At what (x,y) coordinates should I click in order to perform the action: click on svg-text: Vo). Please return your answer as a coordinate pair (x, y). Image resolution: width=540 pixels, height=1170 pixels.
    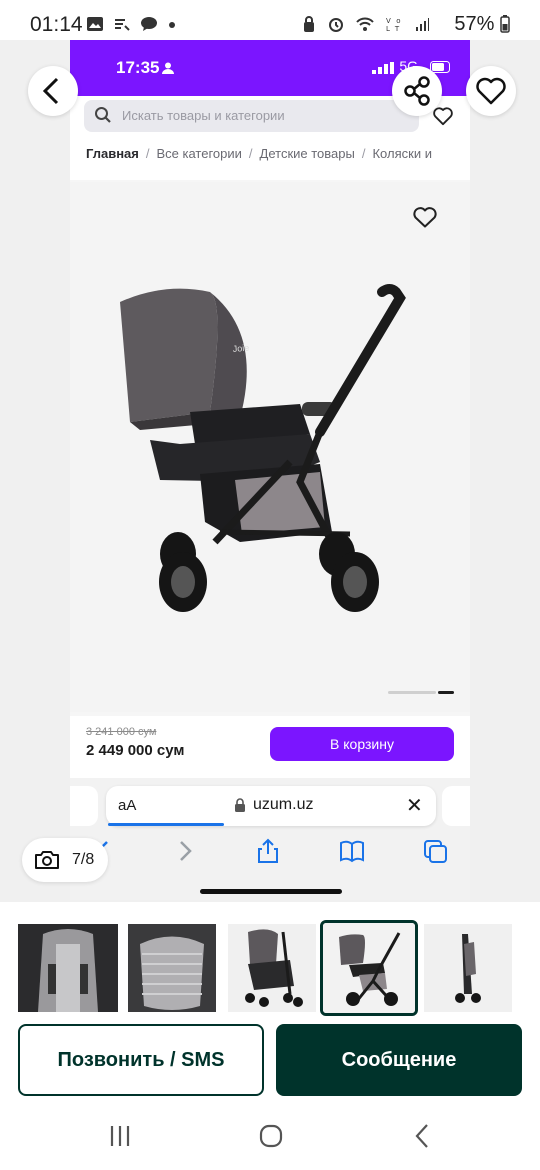
    Looking at the image, I should click on (395, 21).